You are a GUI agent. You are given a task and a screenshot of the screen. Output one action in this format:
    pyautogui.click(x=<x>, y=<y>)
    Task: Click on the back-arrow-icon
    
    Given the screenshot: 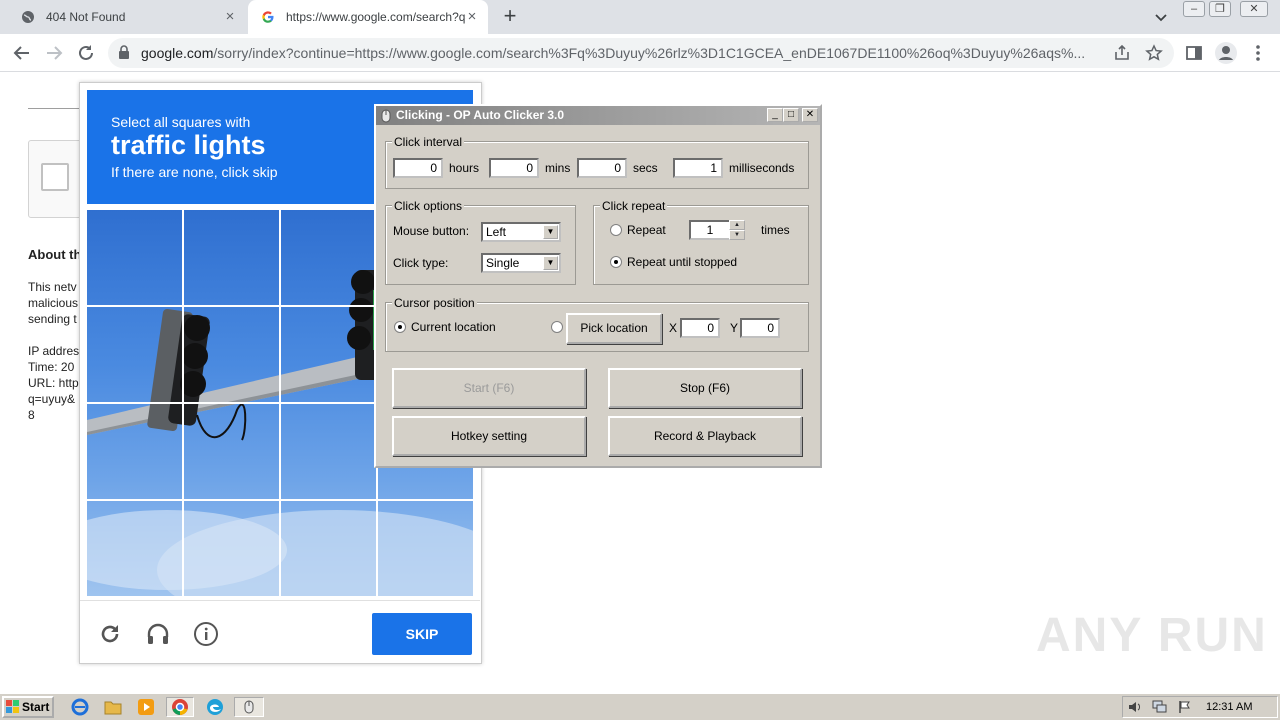 What is the action you would take?
    pyautogui.click(x=22, y=53)
    